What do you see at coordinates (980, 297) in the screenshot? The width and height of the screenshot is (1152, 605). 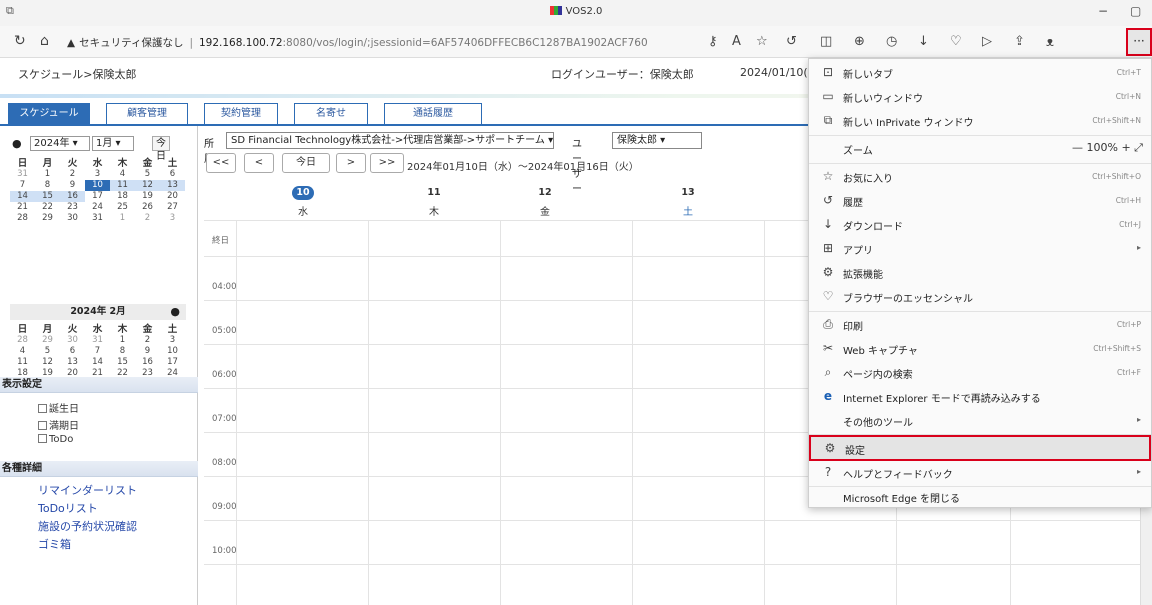 I see `menu-browser-essentials: ♡ ブラウザーのエッセンシャル` at bounding box center [980, 297].